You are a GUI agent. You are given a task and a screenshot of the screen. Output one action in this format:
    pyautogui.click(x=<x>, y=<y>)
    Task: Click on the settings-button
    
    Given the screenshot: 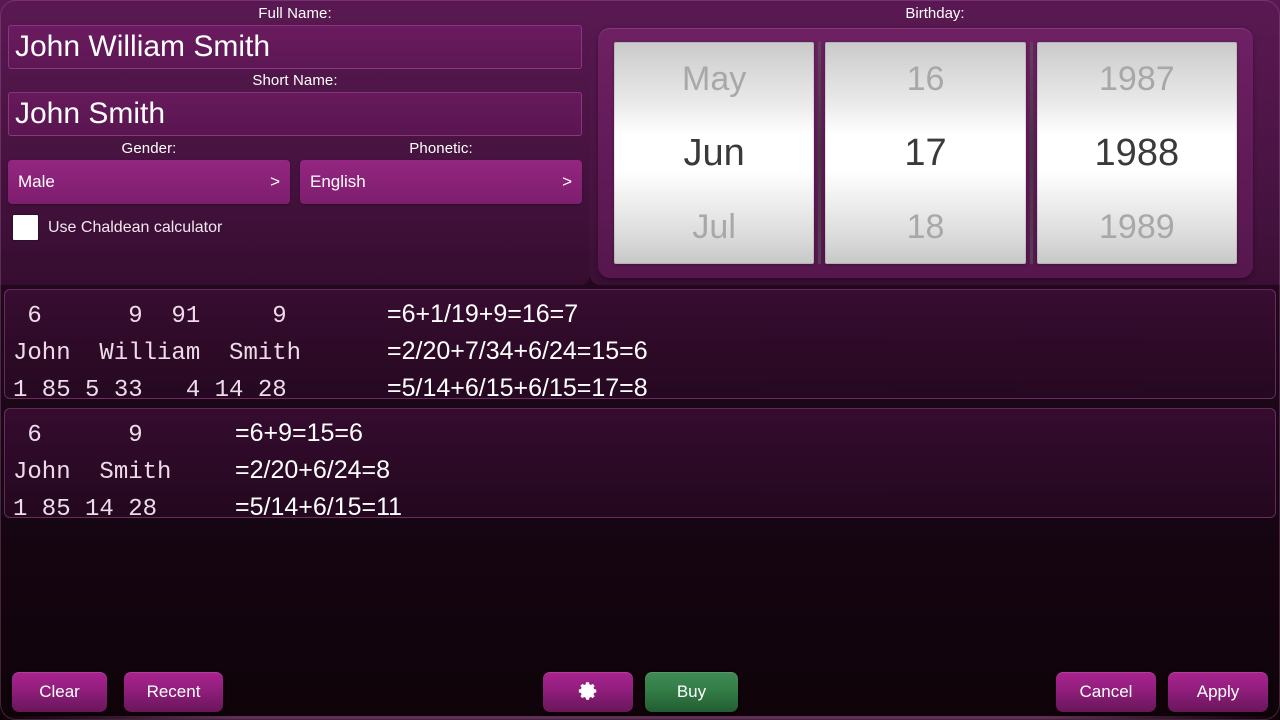 What is the action you would take?
    pyautogui.click(x=588, y=692)
    